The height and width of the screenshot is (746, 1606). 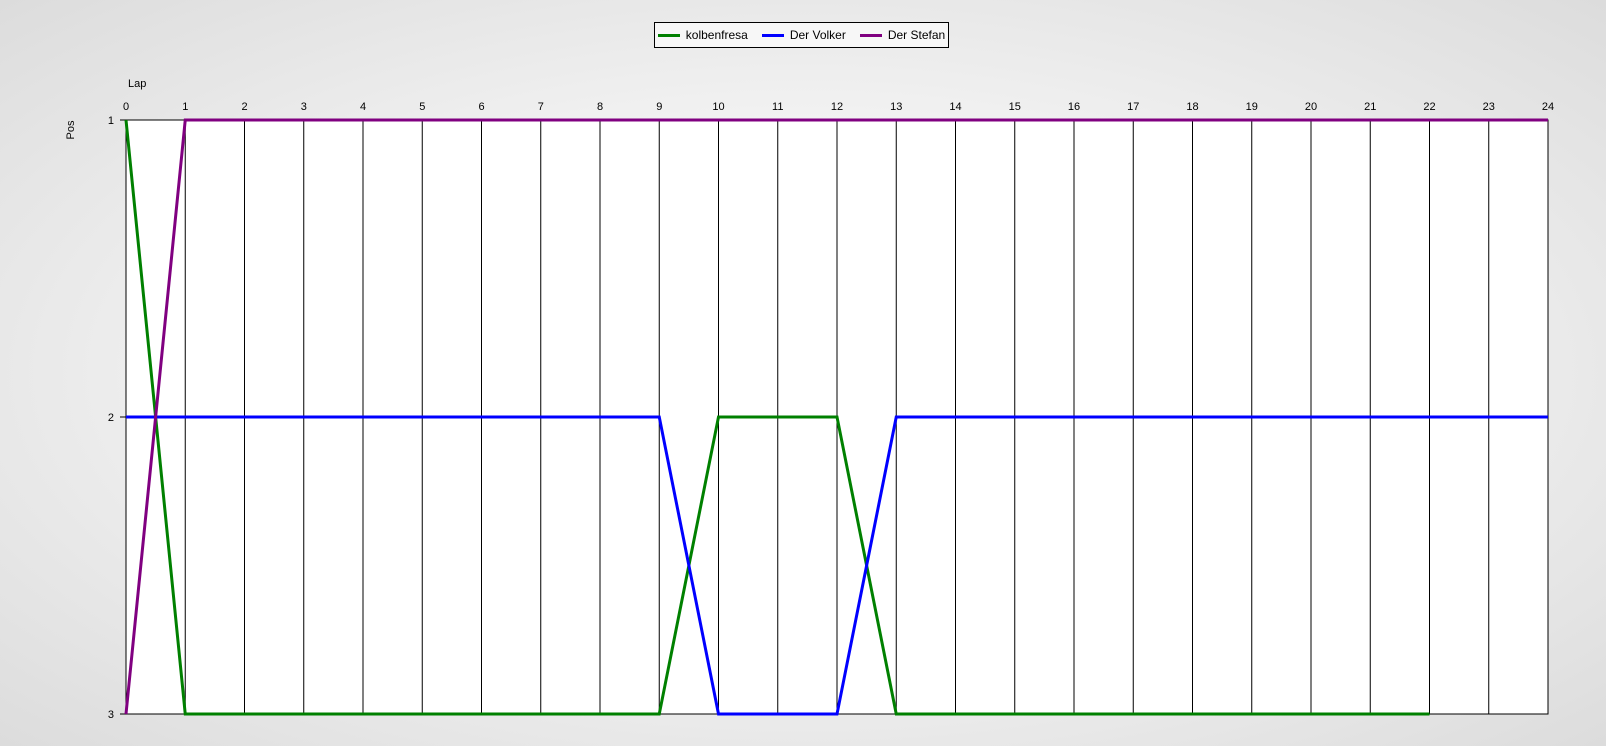 I want to click on y-axis-label: Pos, so click(x=71, y=129).